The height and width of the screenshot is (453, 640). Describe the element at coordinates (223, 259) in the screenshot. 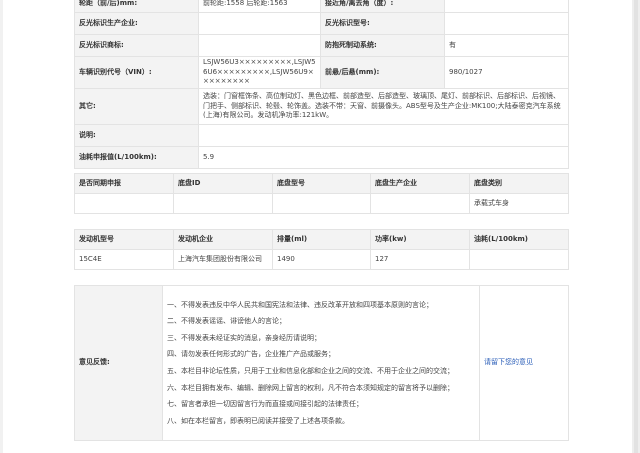

I see `table-cell: 上海汽车集团股份有限公司` at that location.